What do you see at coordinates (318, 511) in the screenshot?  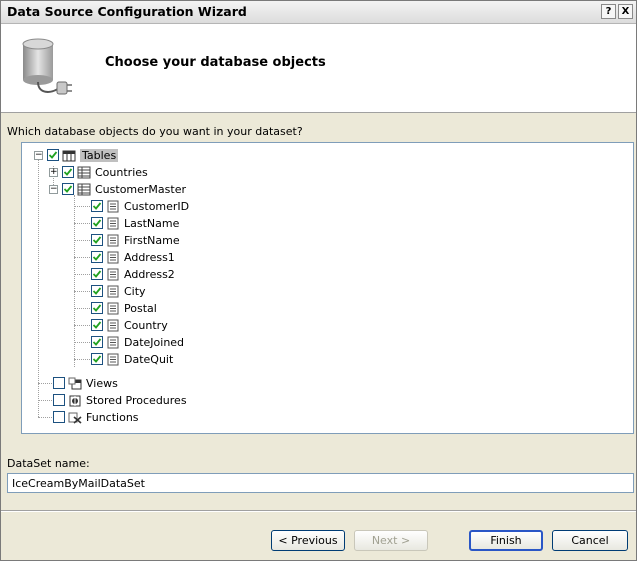 I see `button-separator` at bounding box center [318, 511].